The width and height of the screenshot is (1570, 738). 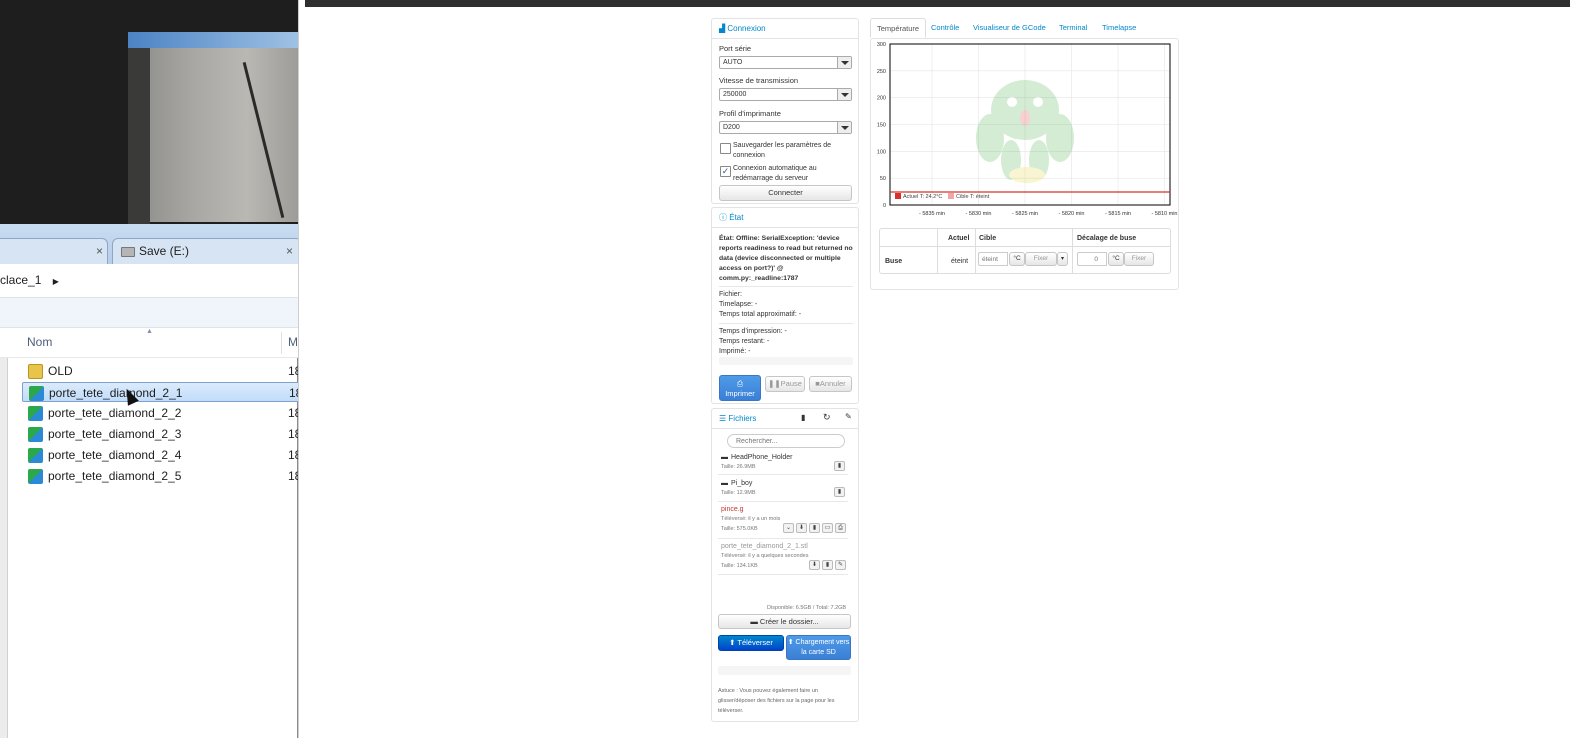 I want to click on y-axis-ticks: 300 250 200 150 100 50 0, so click(x=881, y=125).